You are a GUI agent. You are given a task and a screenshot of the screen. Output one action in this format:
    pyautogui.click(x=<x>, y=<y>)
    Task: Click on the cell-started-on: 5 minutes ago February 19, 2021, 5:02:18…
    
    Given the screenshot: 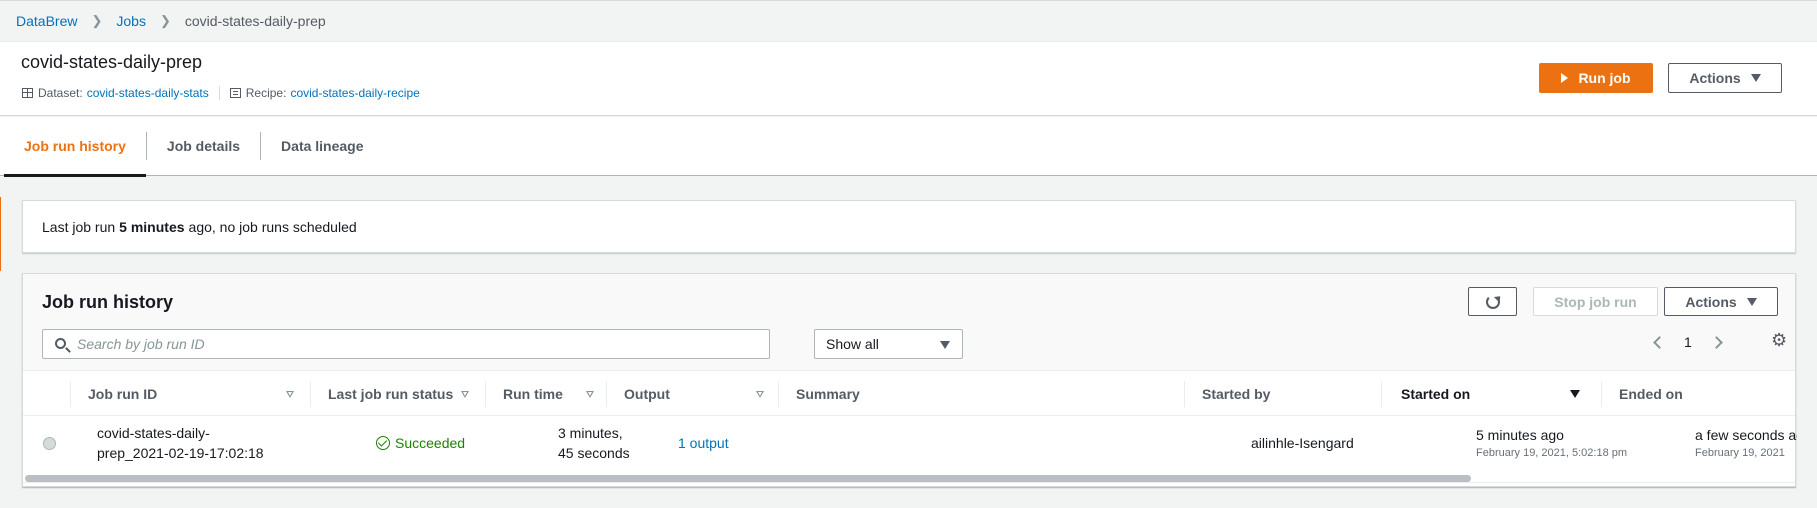 What is the action you would take?
    pyautogui.click(x=1551, y=443)
    